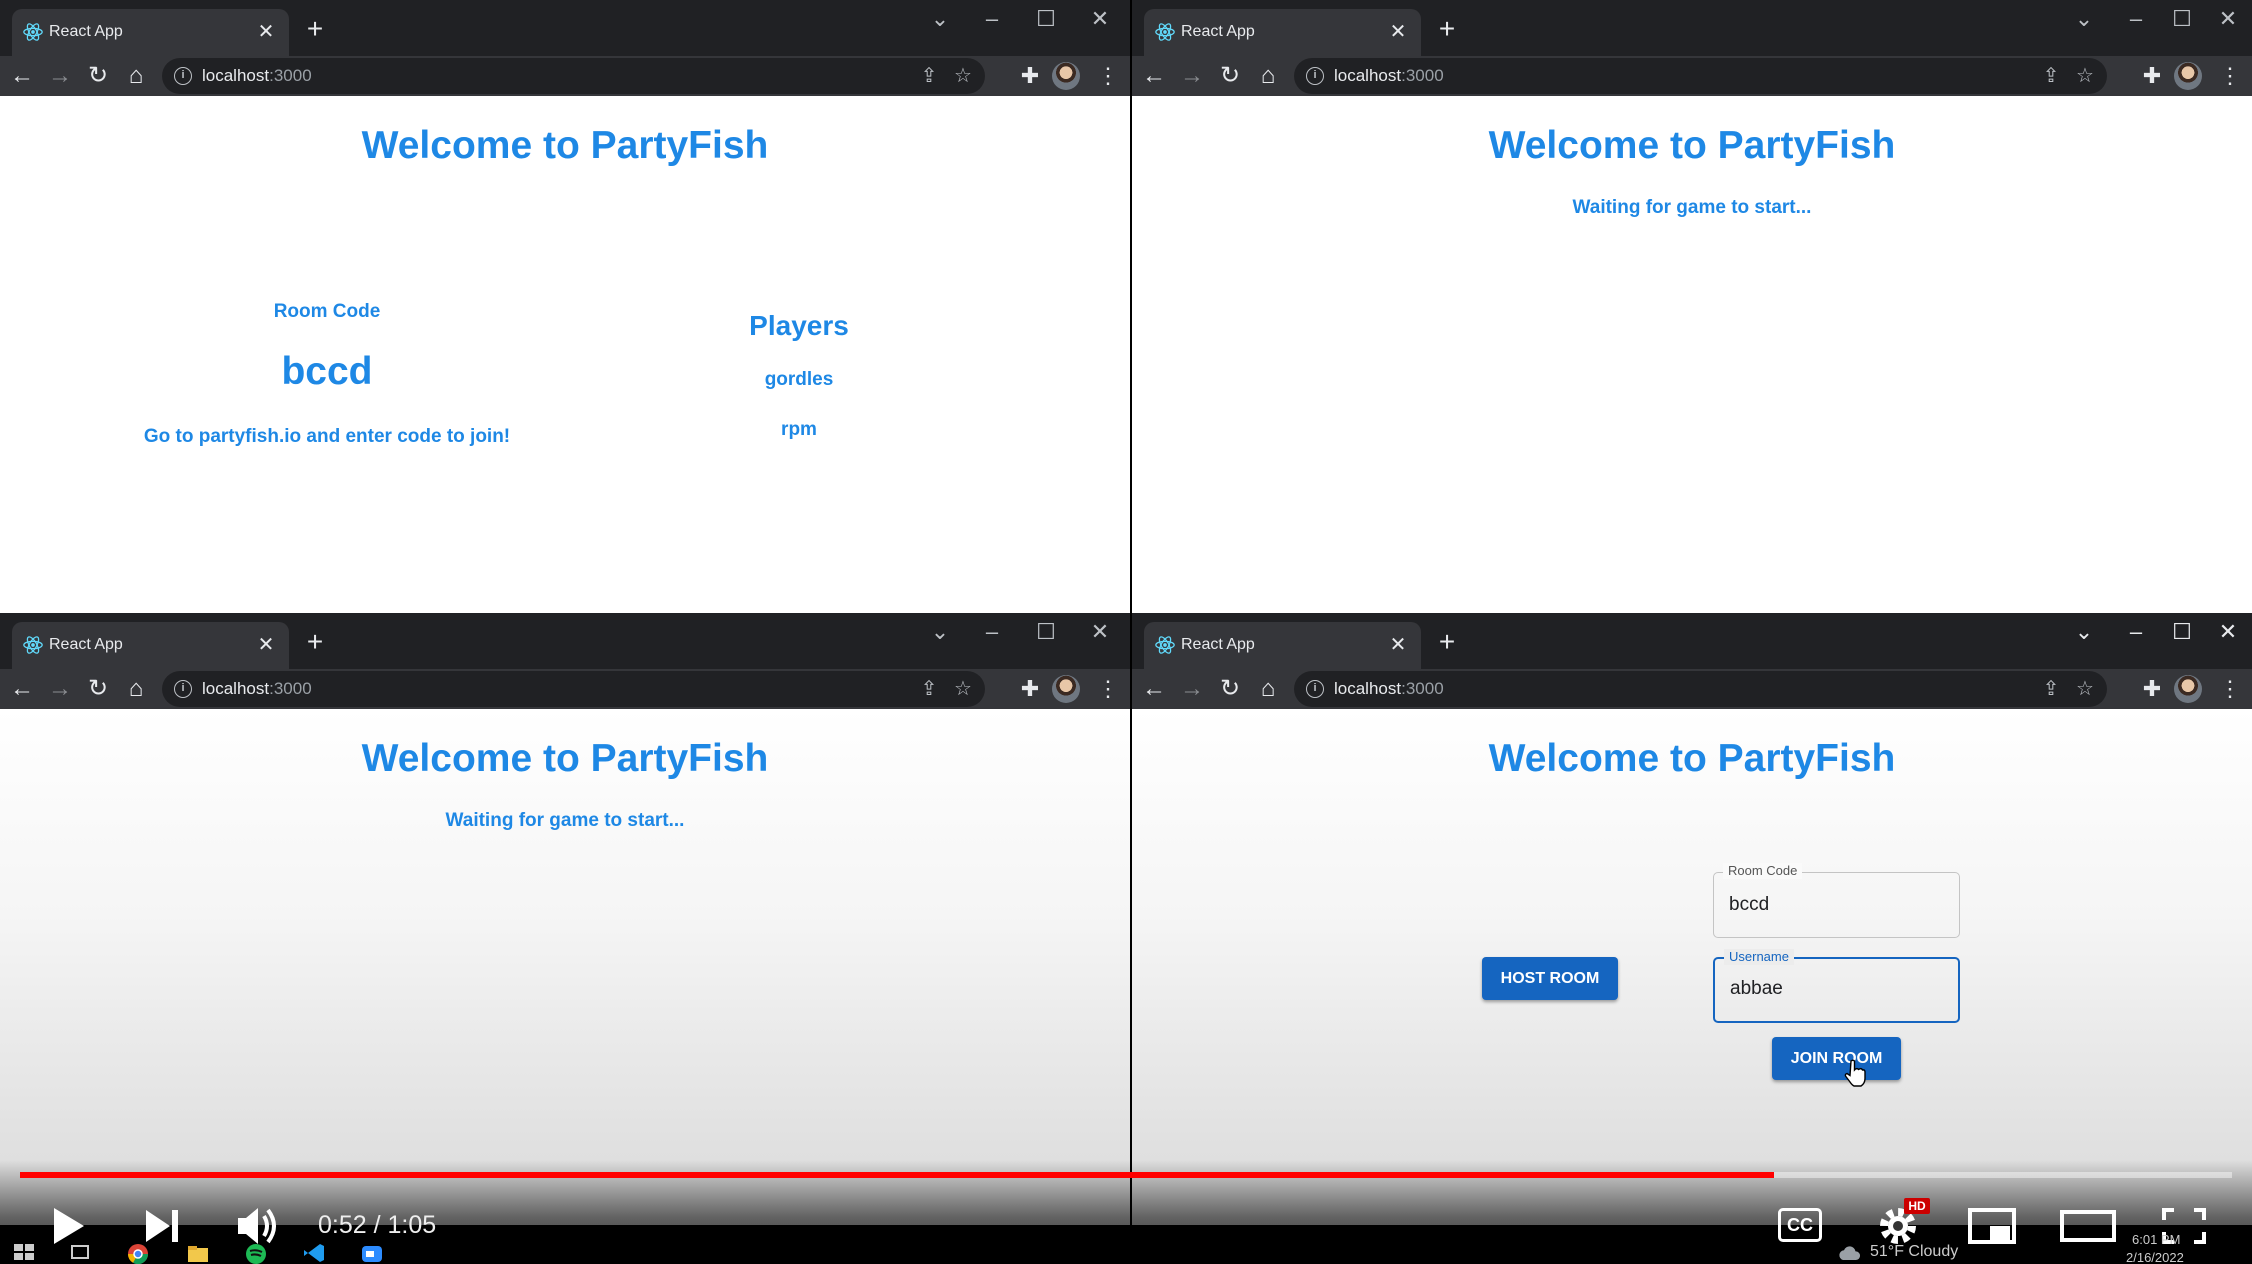 Image resolution: width=2252 pixels, height=1264 pixels. What do you see at coordinates (80, 1252) in the screenshot?
I see `task-view-icon` at bounding box center [80, 1252].